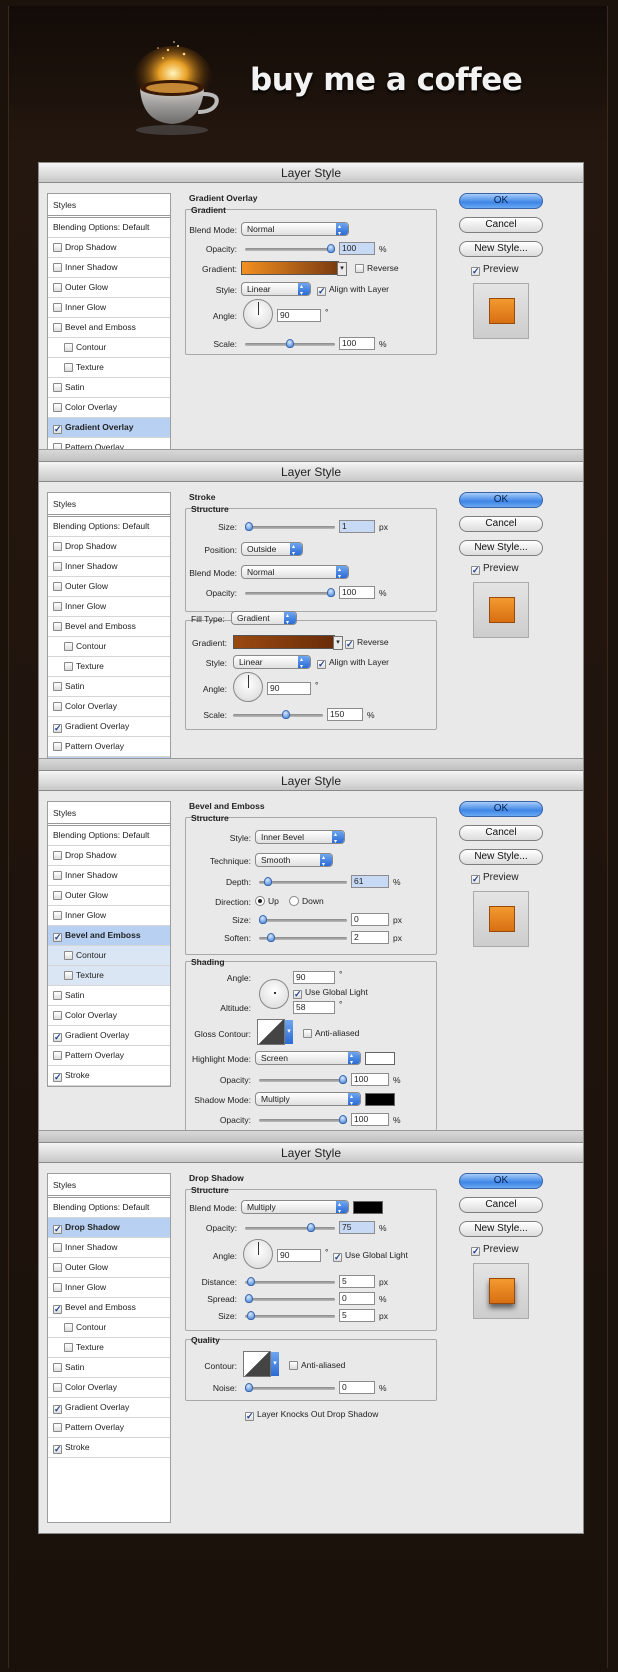 The width and height of the screenshot is (618, 1672). What do you see at coordinates (303, 881) in the screenshot?
I see `depth-slider` at bounding box center [303, 881].